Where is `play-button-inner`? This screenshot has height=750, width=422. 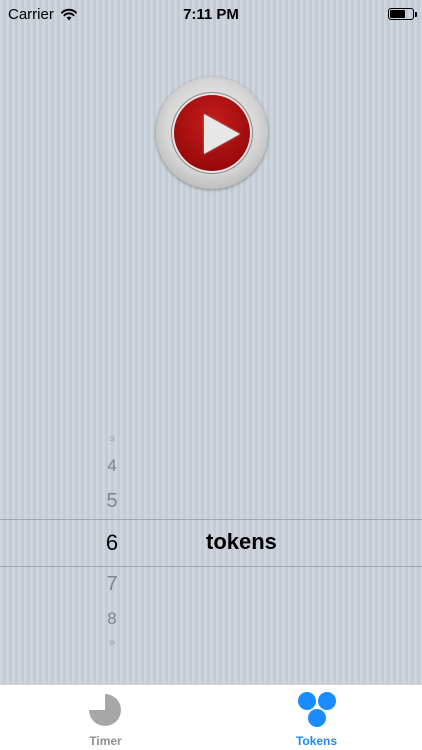
play-button-inner is located at coordinates (212, 133).